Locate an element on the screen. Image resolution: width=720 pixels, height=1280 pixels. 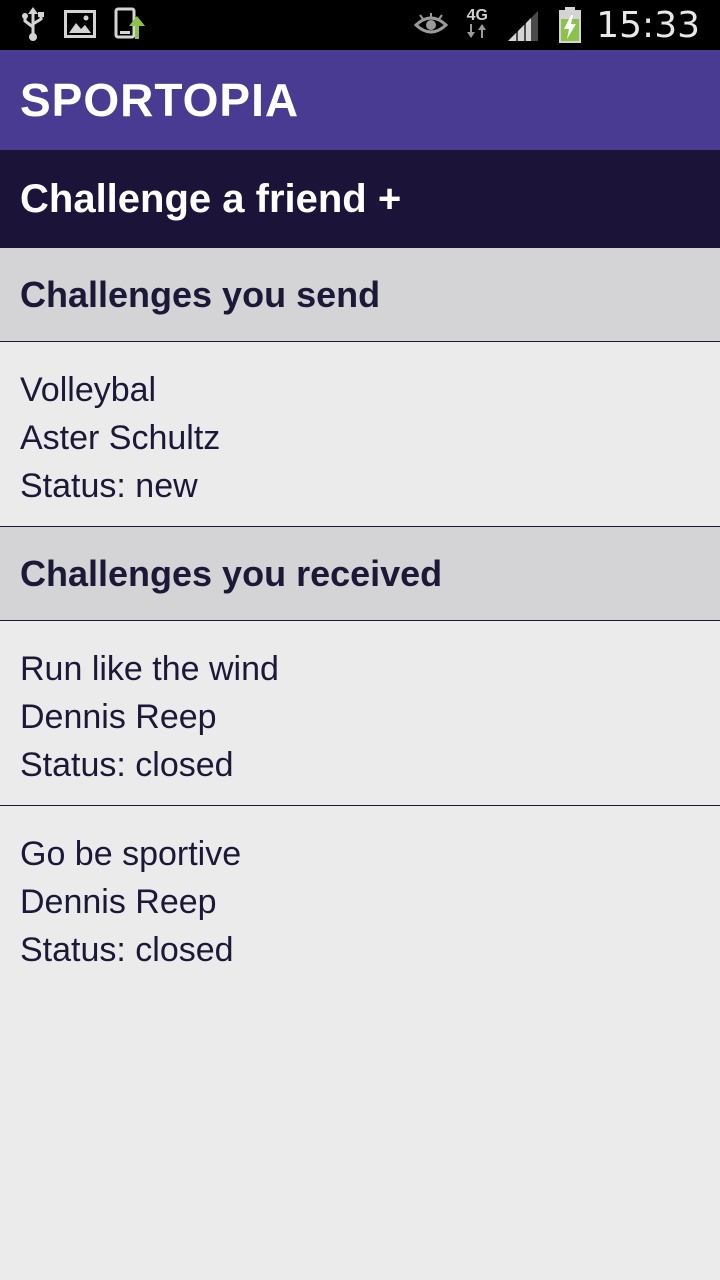
section-header-received: Challenges you received is located at coordinates (360, 574).